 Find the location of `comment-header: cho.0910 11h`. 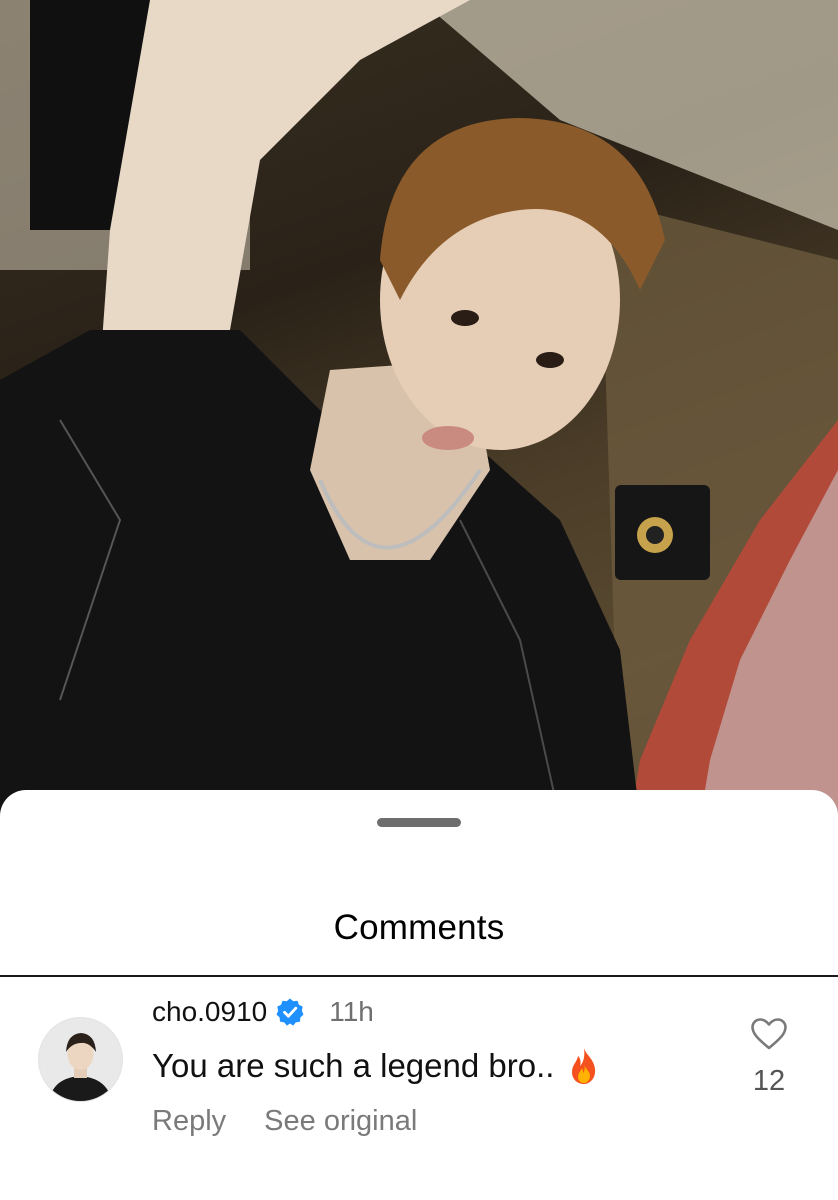

comment-header: cho.0910 11h is located at coordinates (263, 1012).